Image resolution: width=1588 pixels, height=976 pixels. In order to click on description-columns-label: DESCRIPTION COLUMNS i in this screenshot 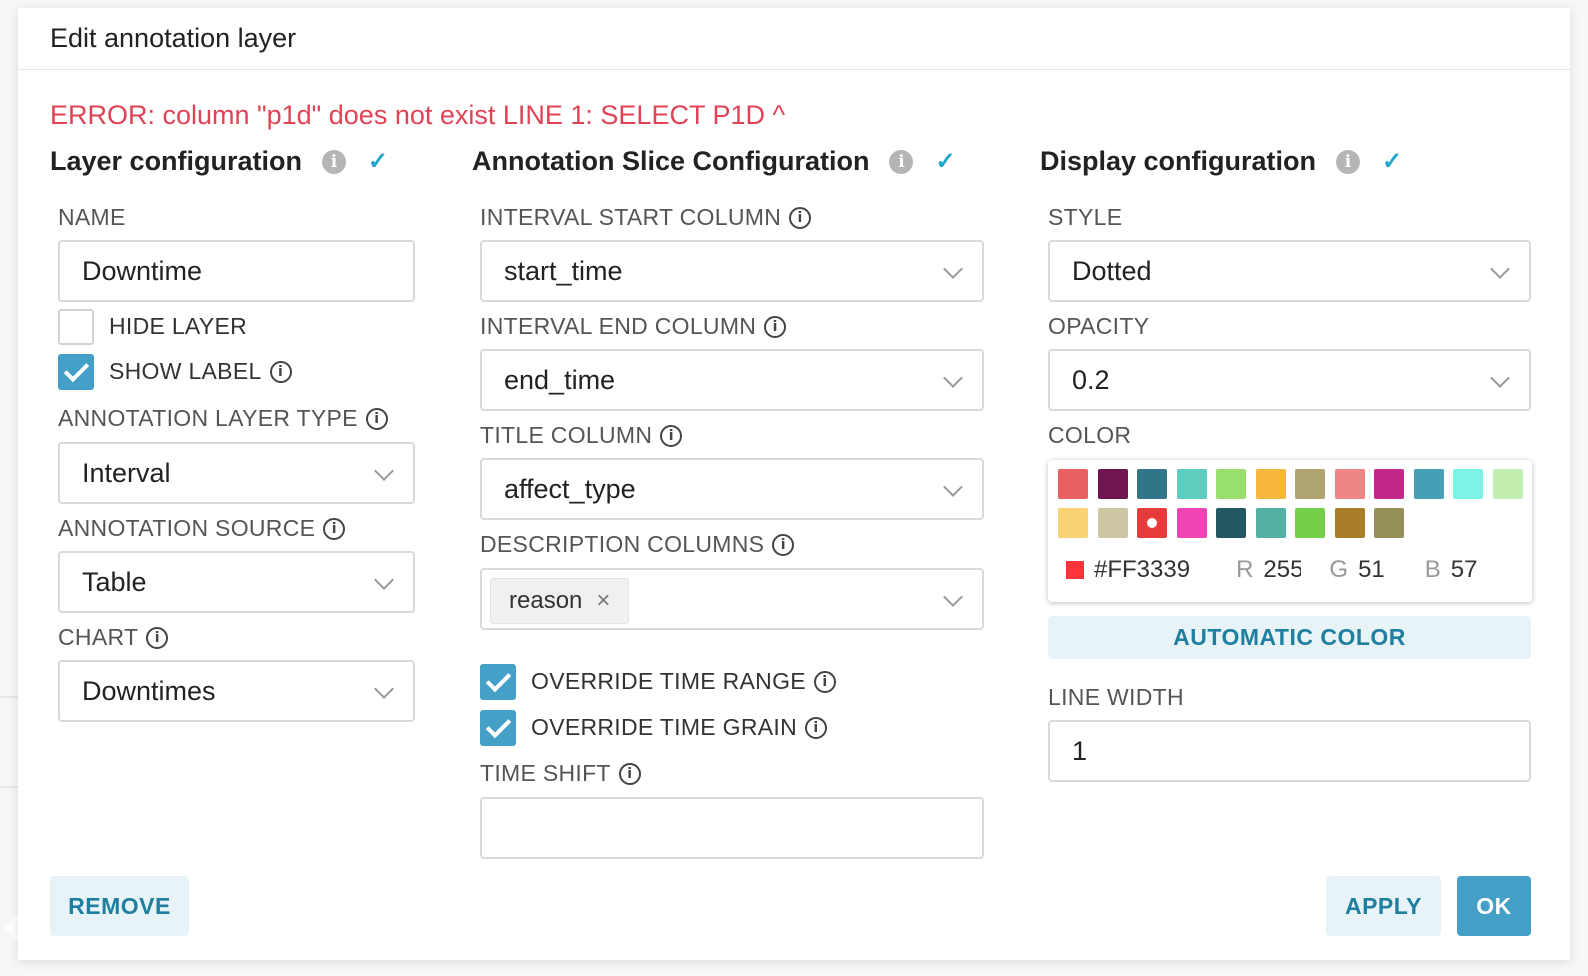, I will do `click(637, 544)`.